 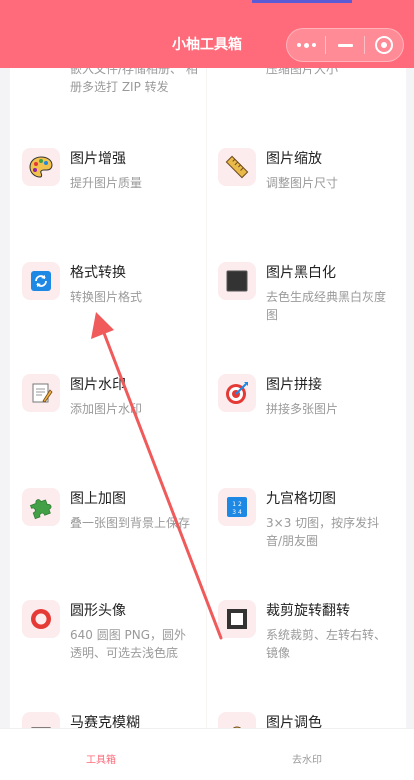 I want to click on tool-desc: 3×3 切图，按序发抖音/朋友圈, so click(x=323, y=532).